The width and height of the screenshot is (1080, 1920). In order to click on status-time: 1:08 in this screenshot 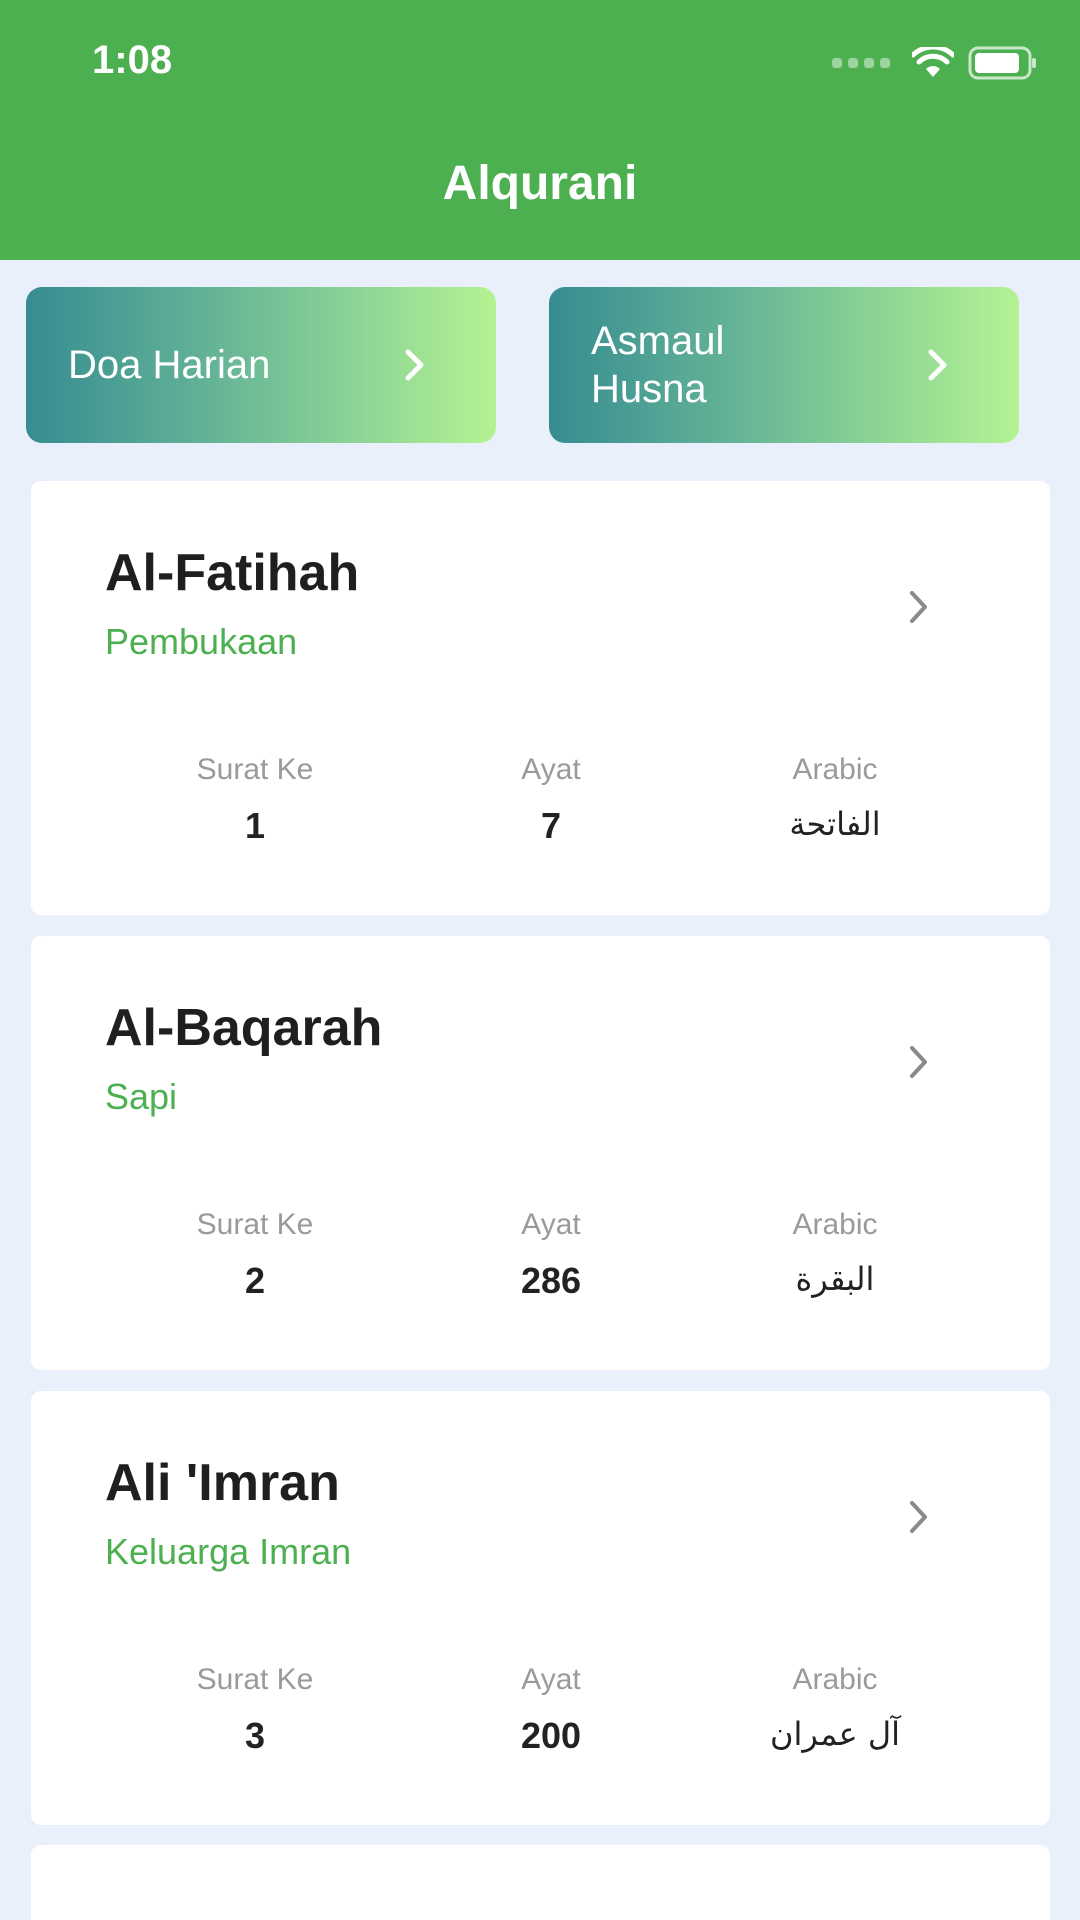, I will do `click(132, 60)`.